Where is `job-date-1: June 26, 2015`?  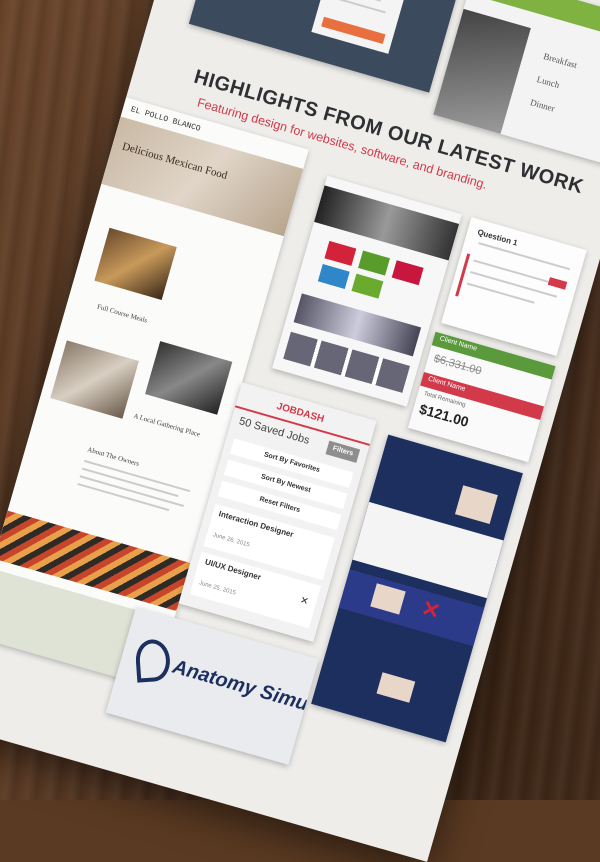
job-date-1: June 26, 2015 is located at coordinates (231, 540).